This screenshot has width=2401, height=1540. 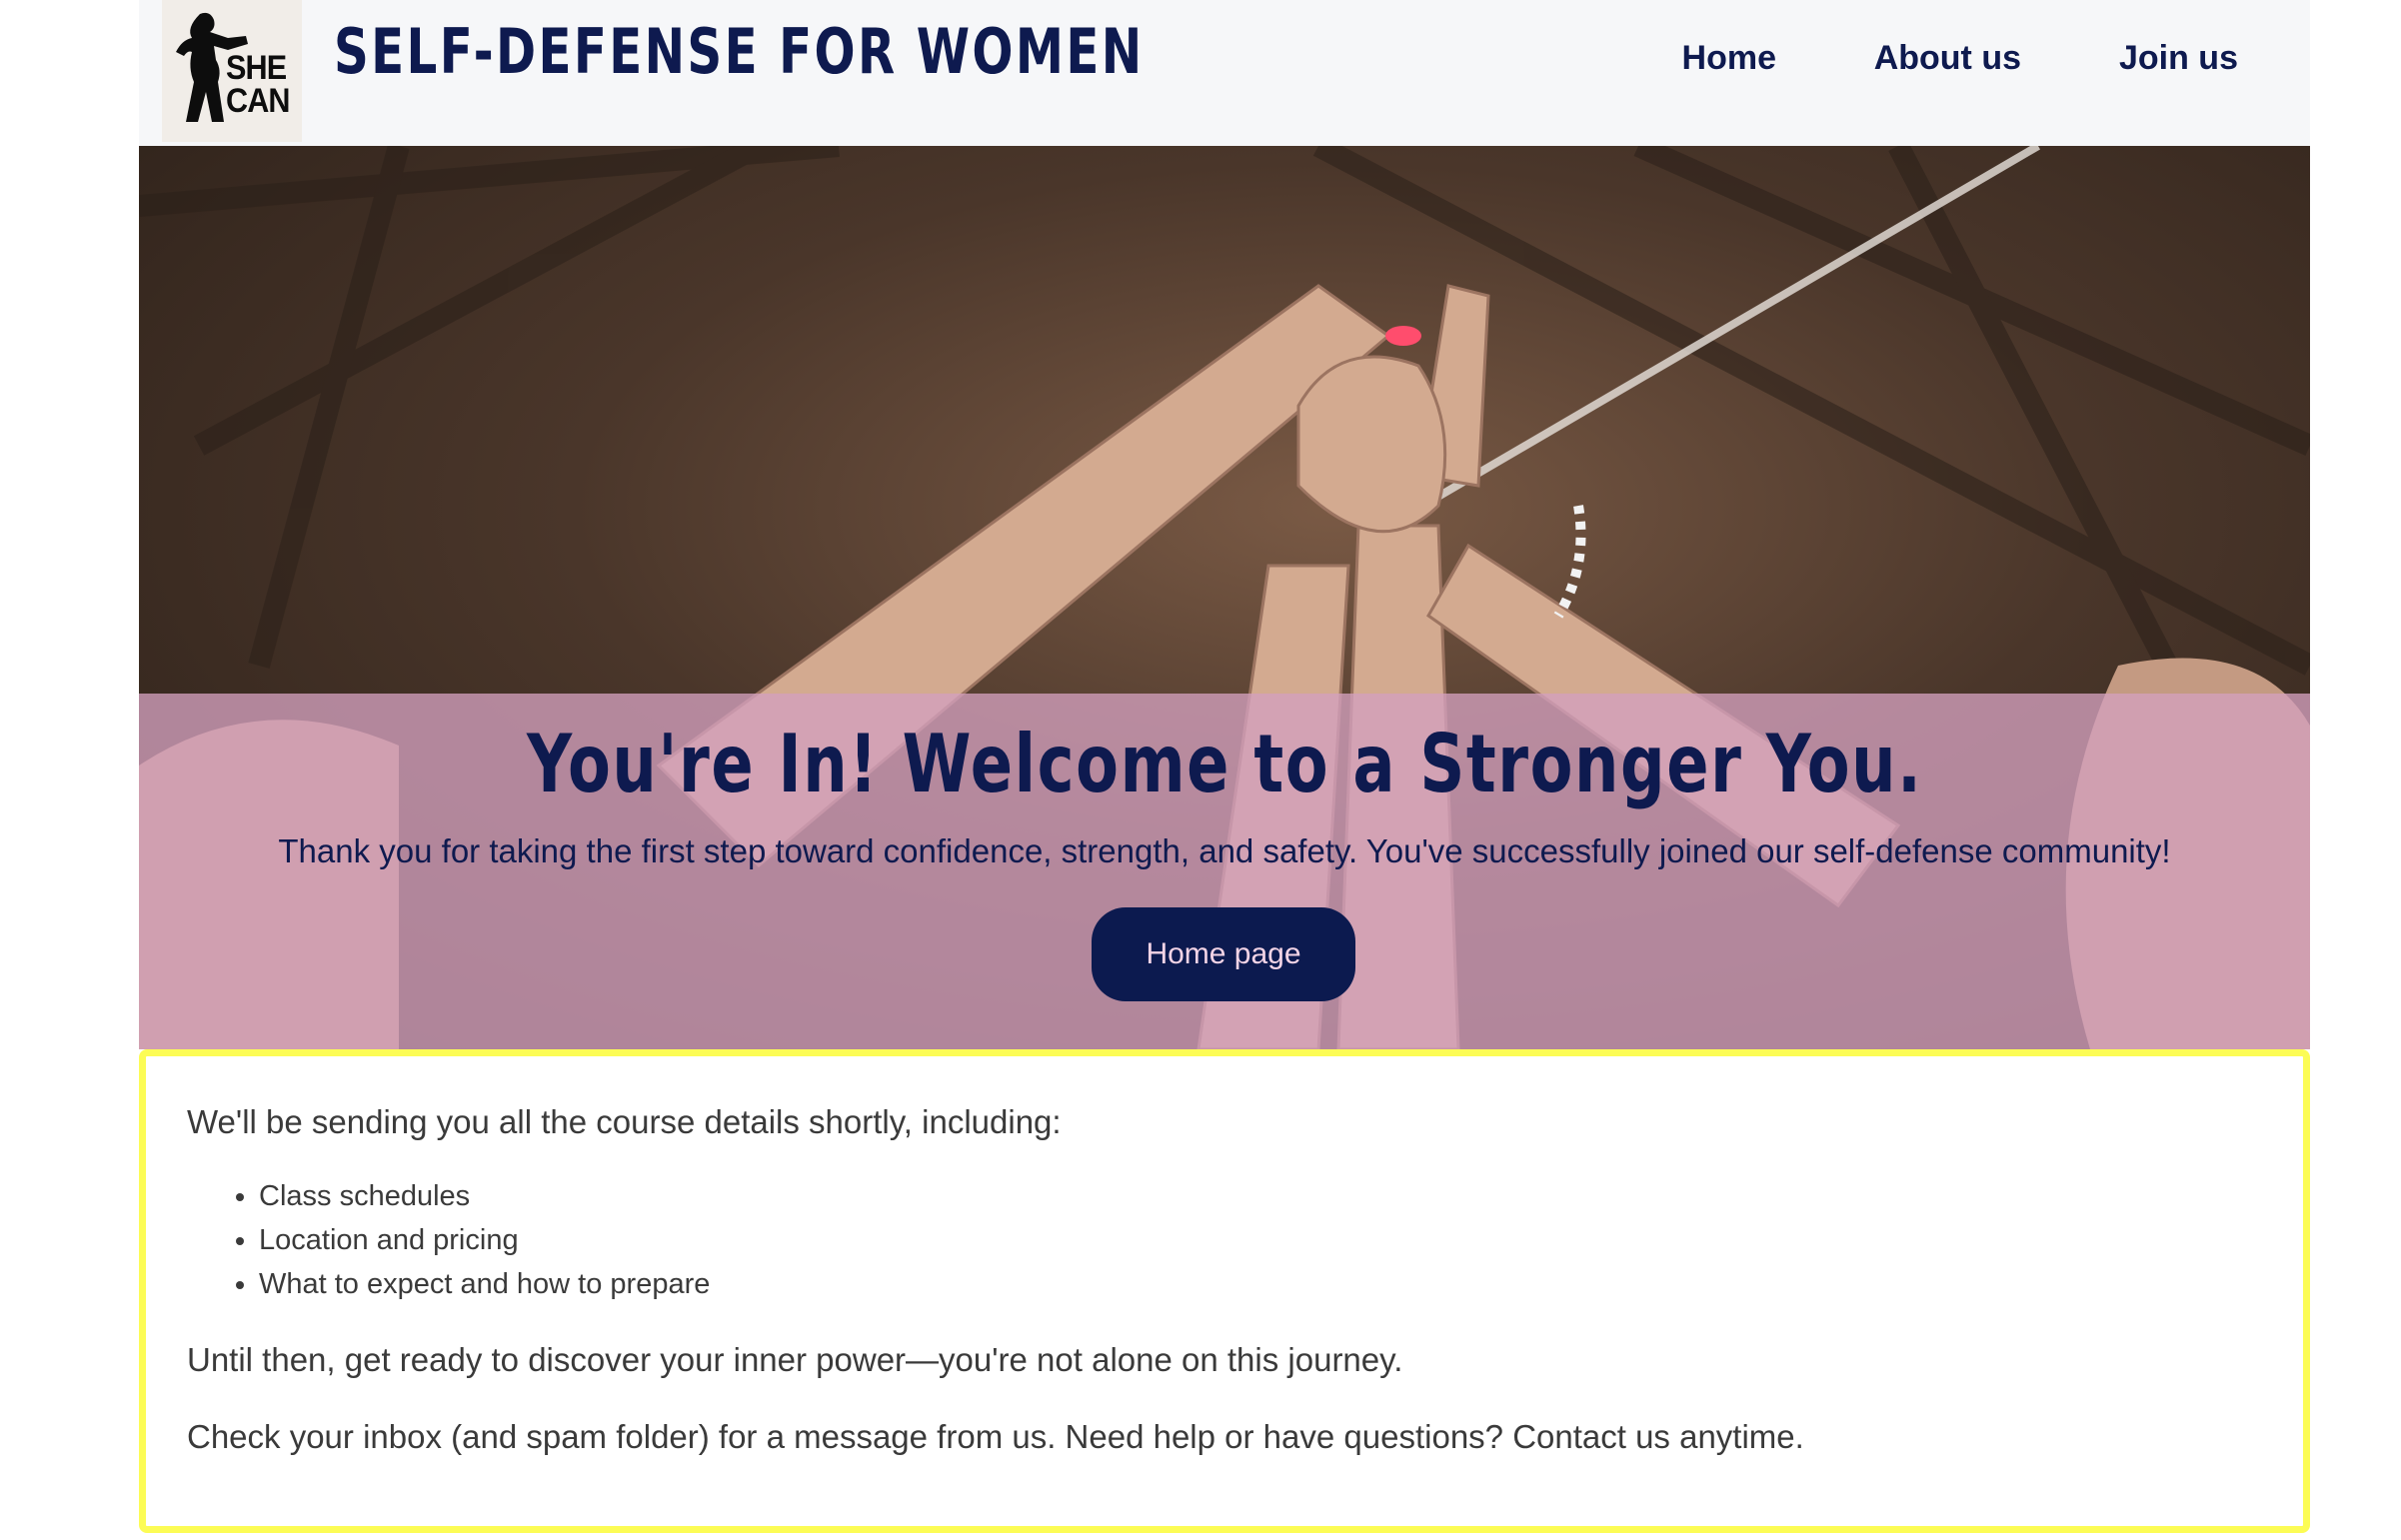 What do you see at coordinates (1223, 954) in the screenshot?
I see `home-page-button: Home page` at bounding box center [1223, 954].